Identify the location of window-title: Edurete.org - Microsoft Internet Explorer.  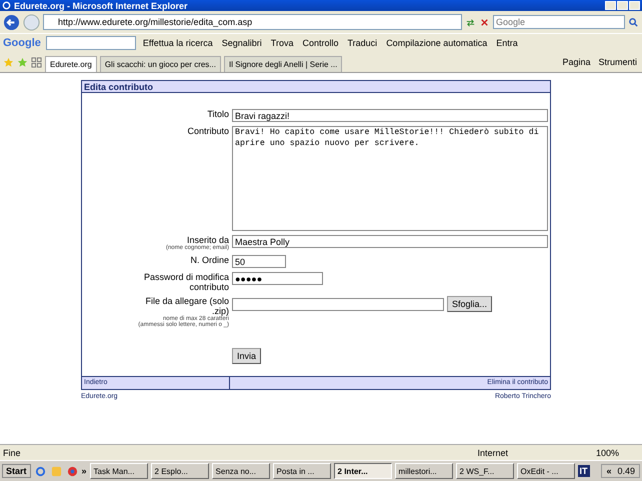
(101, 5).